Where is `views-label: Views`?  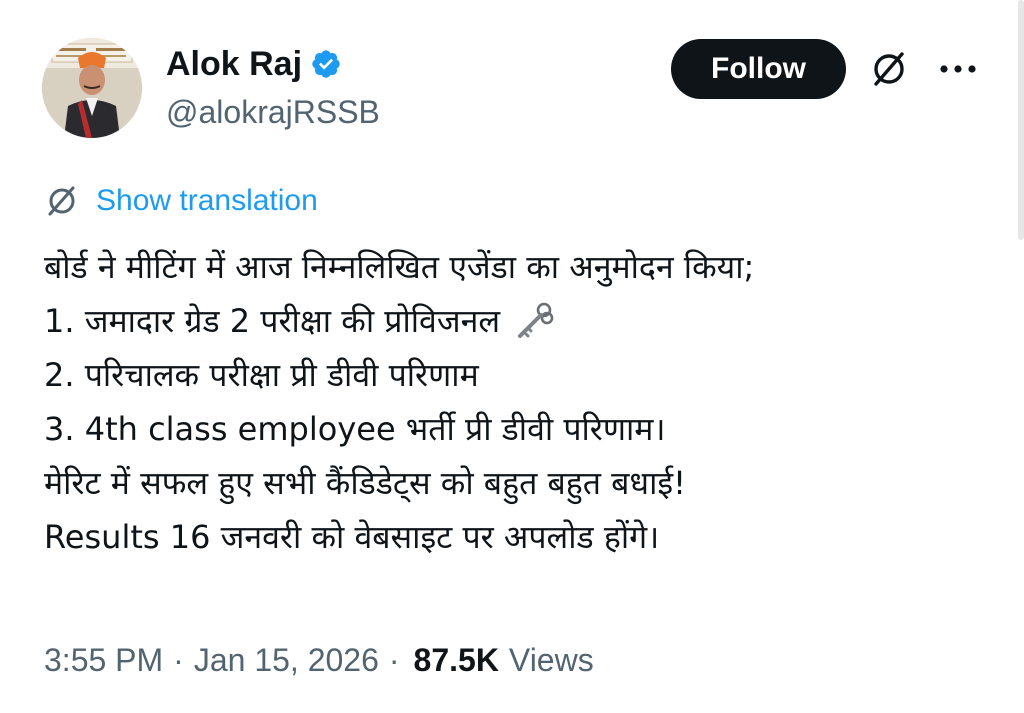 views-label: Views is located at coordinates (551, 660).